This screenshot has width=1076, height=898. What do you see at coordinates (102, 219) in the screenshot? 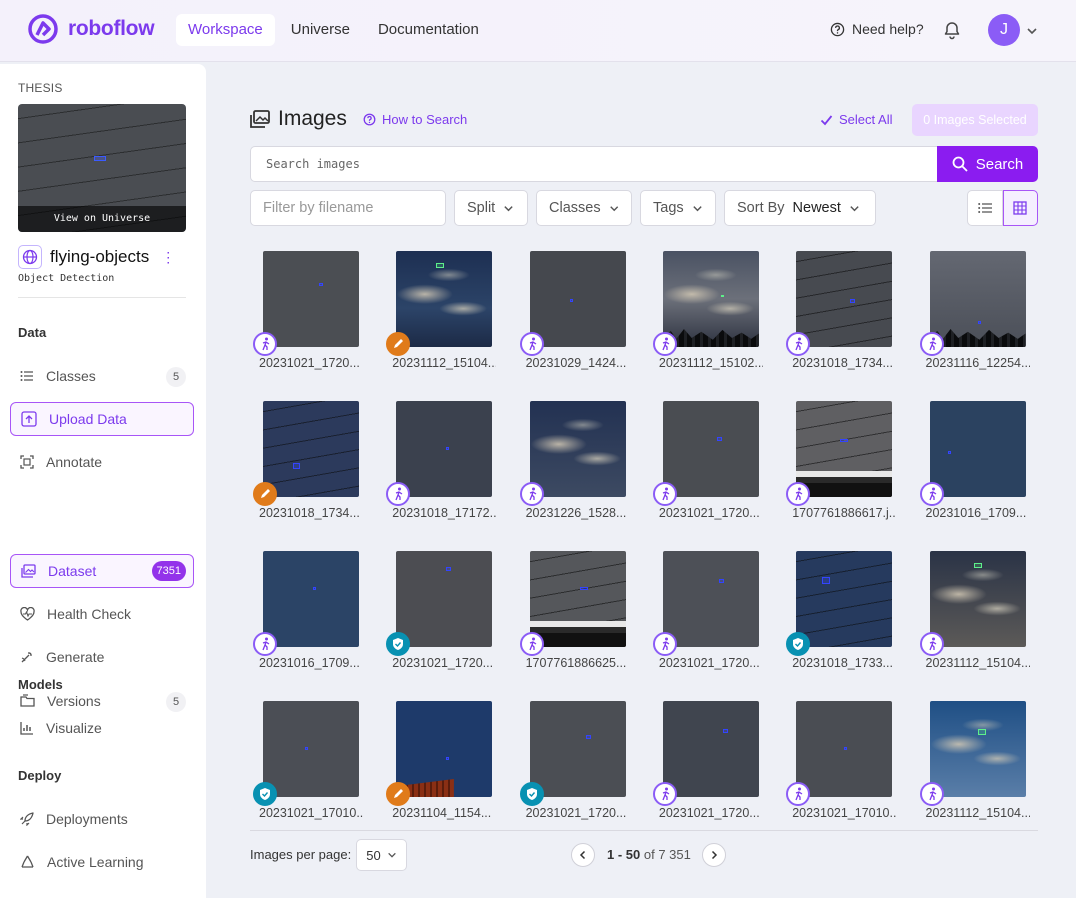
I see `view-on-universe-link: View on Universe` at bounding box center [102, 219].